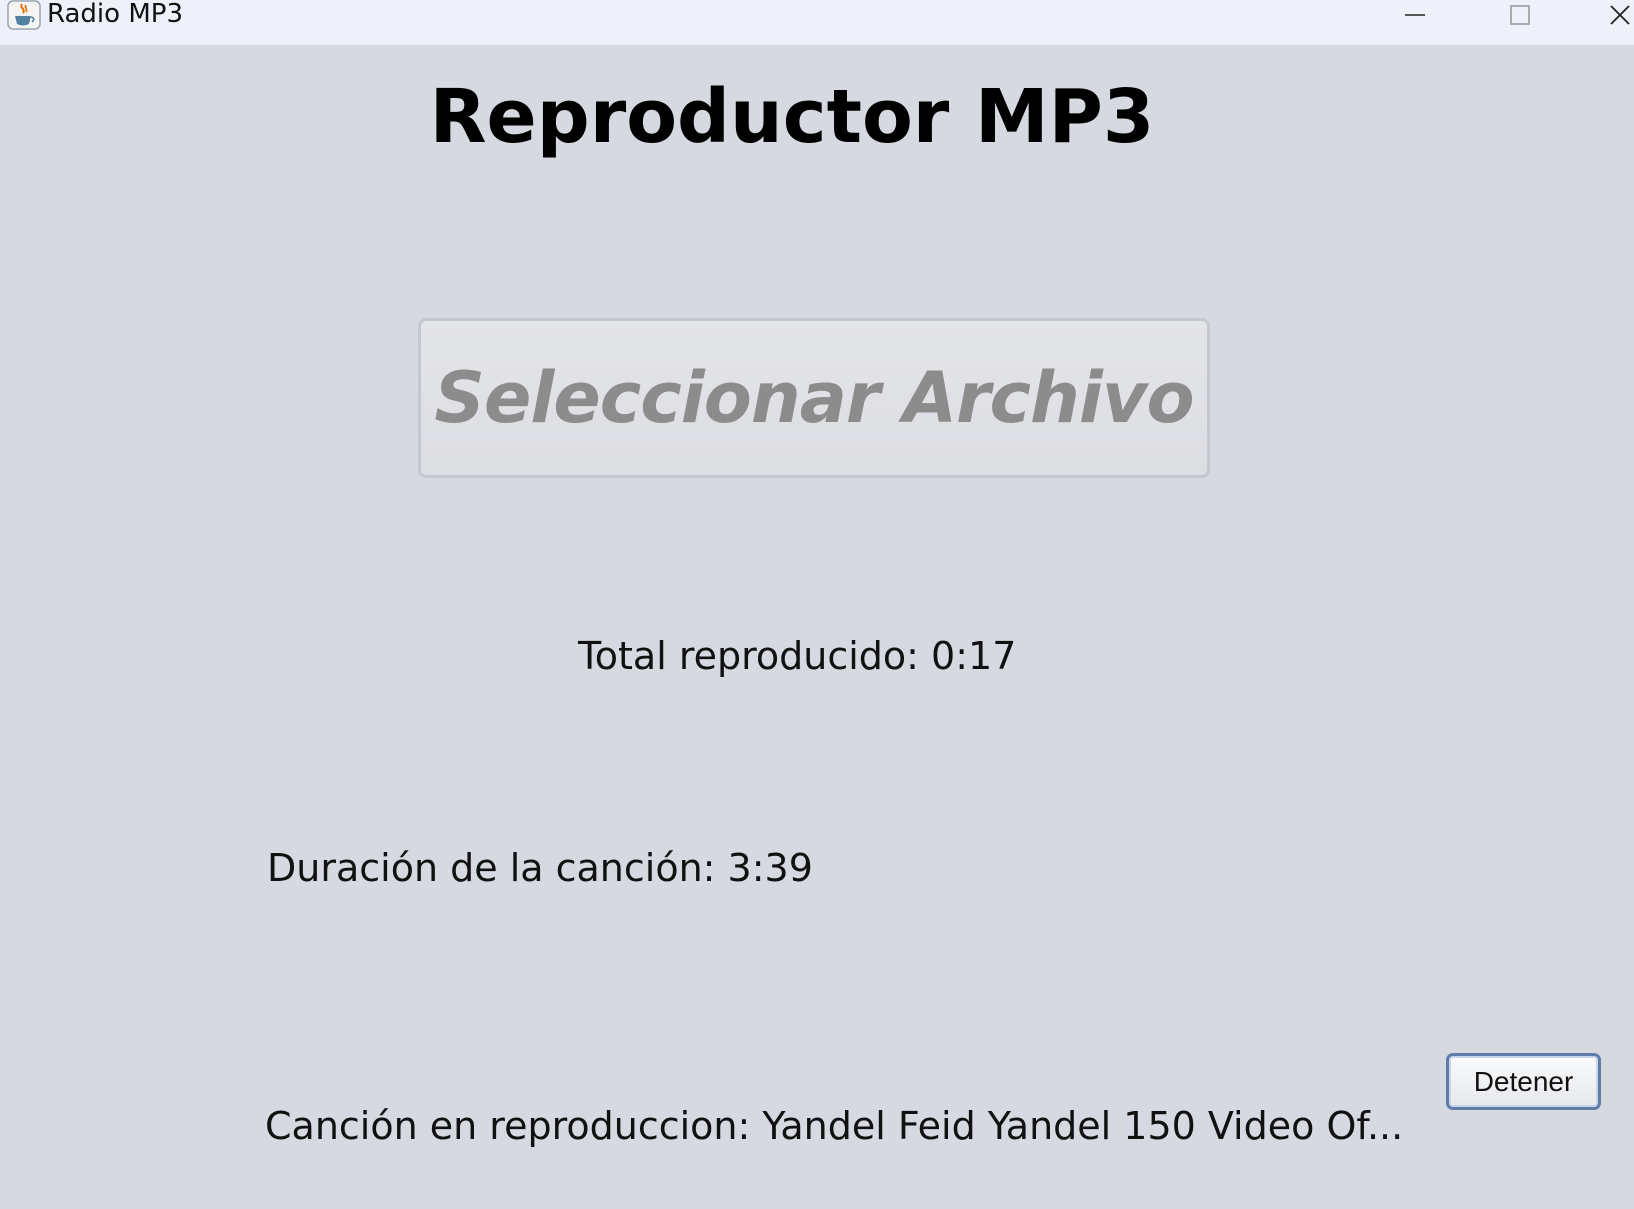 This screenshot has height=1209, width=1634. Describe the element at coordinates (1614, 15) in the screenshot. I see `close-icon` at that location.